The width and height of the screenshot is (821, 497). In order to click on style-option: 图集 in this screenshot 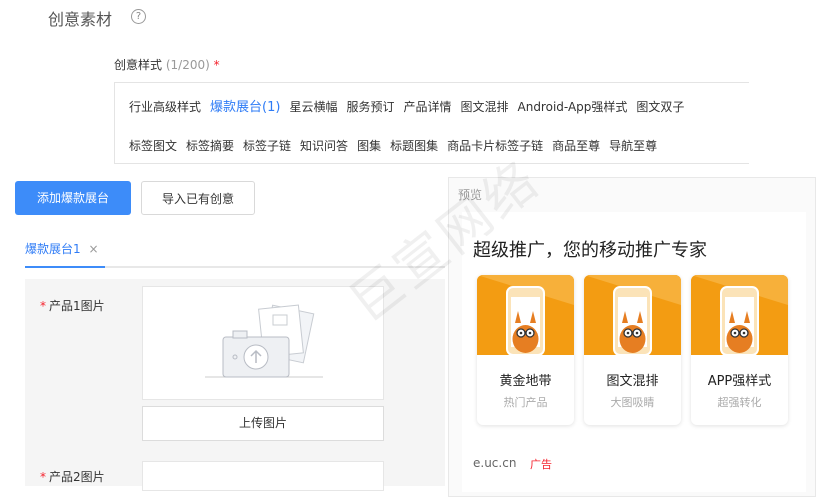, I will do `click(369, 146)`.